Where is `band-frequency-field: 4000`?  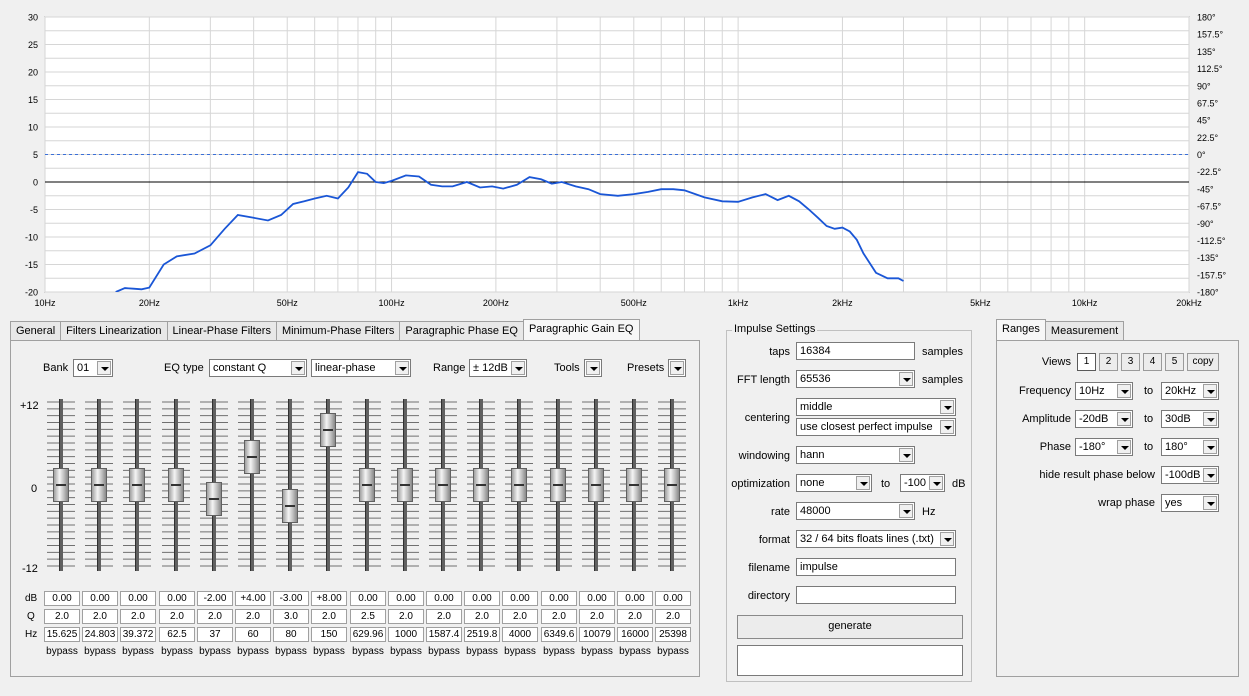 band-frequency-field: 4000 is located at coordinates (520, 634).